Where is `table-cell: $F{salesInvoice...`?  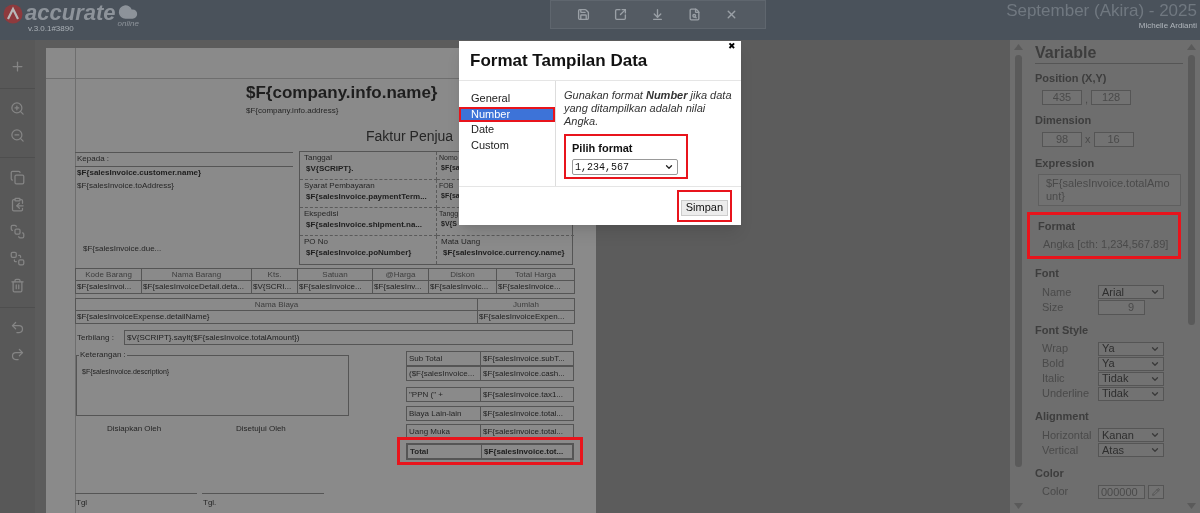 table-cell: $F{salesInvoice... is located at coordinates (335, 287).